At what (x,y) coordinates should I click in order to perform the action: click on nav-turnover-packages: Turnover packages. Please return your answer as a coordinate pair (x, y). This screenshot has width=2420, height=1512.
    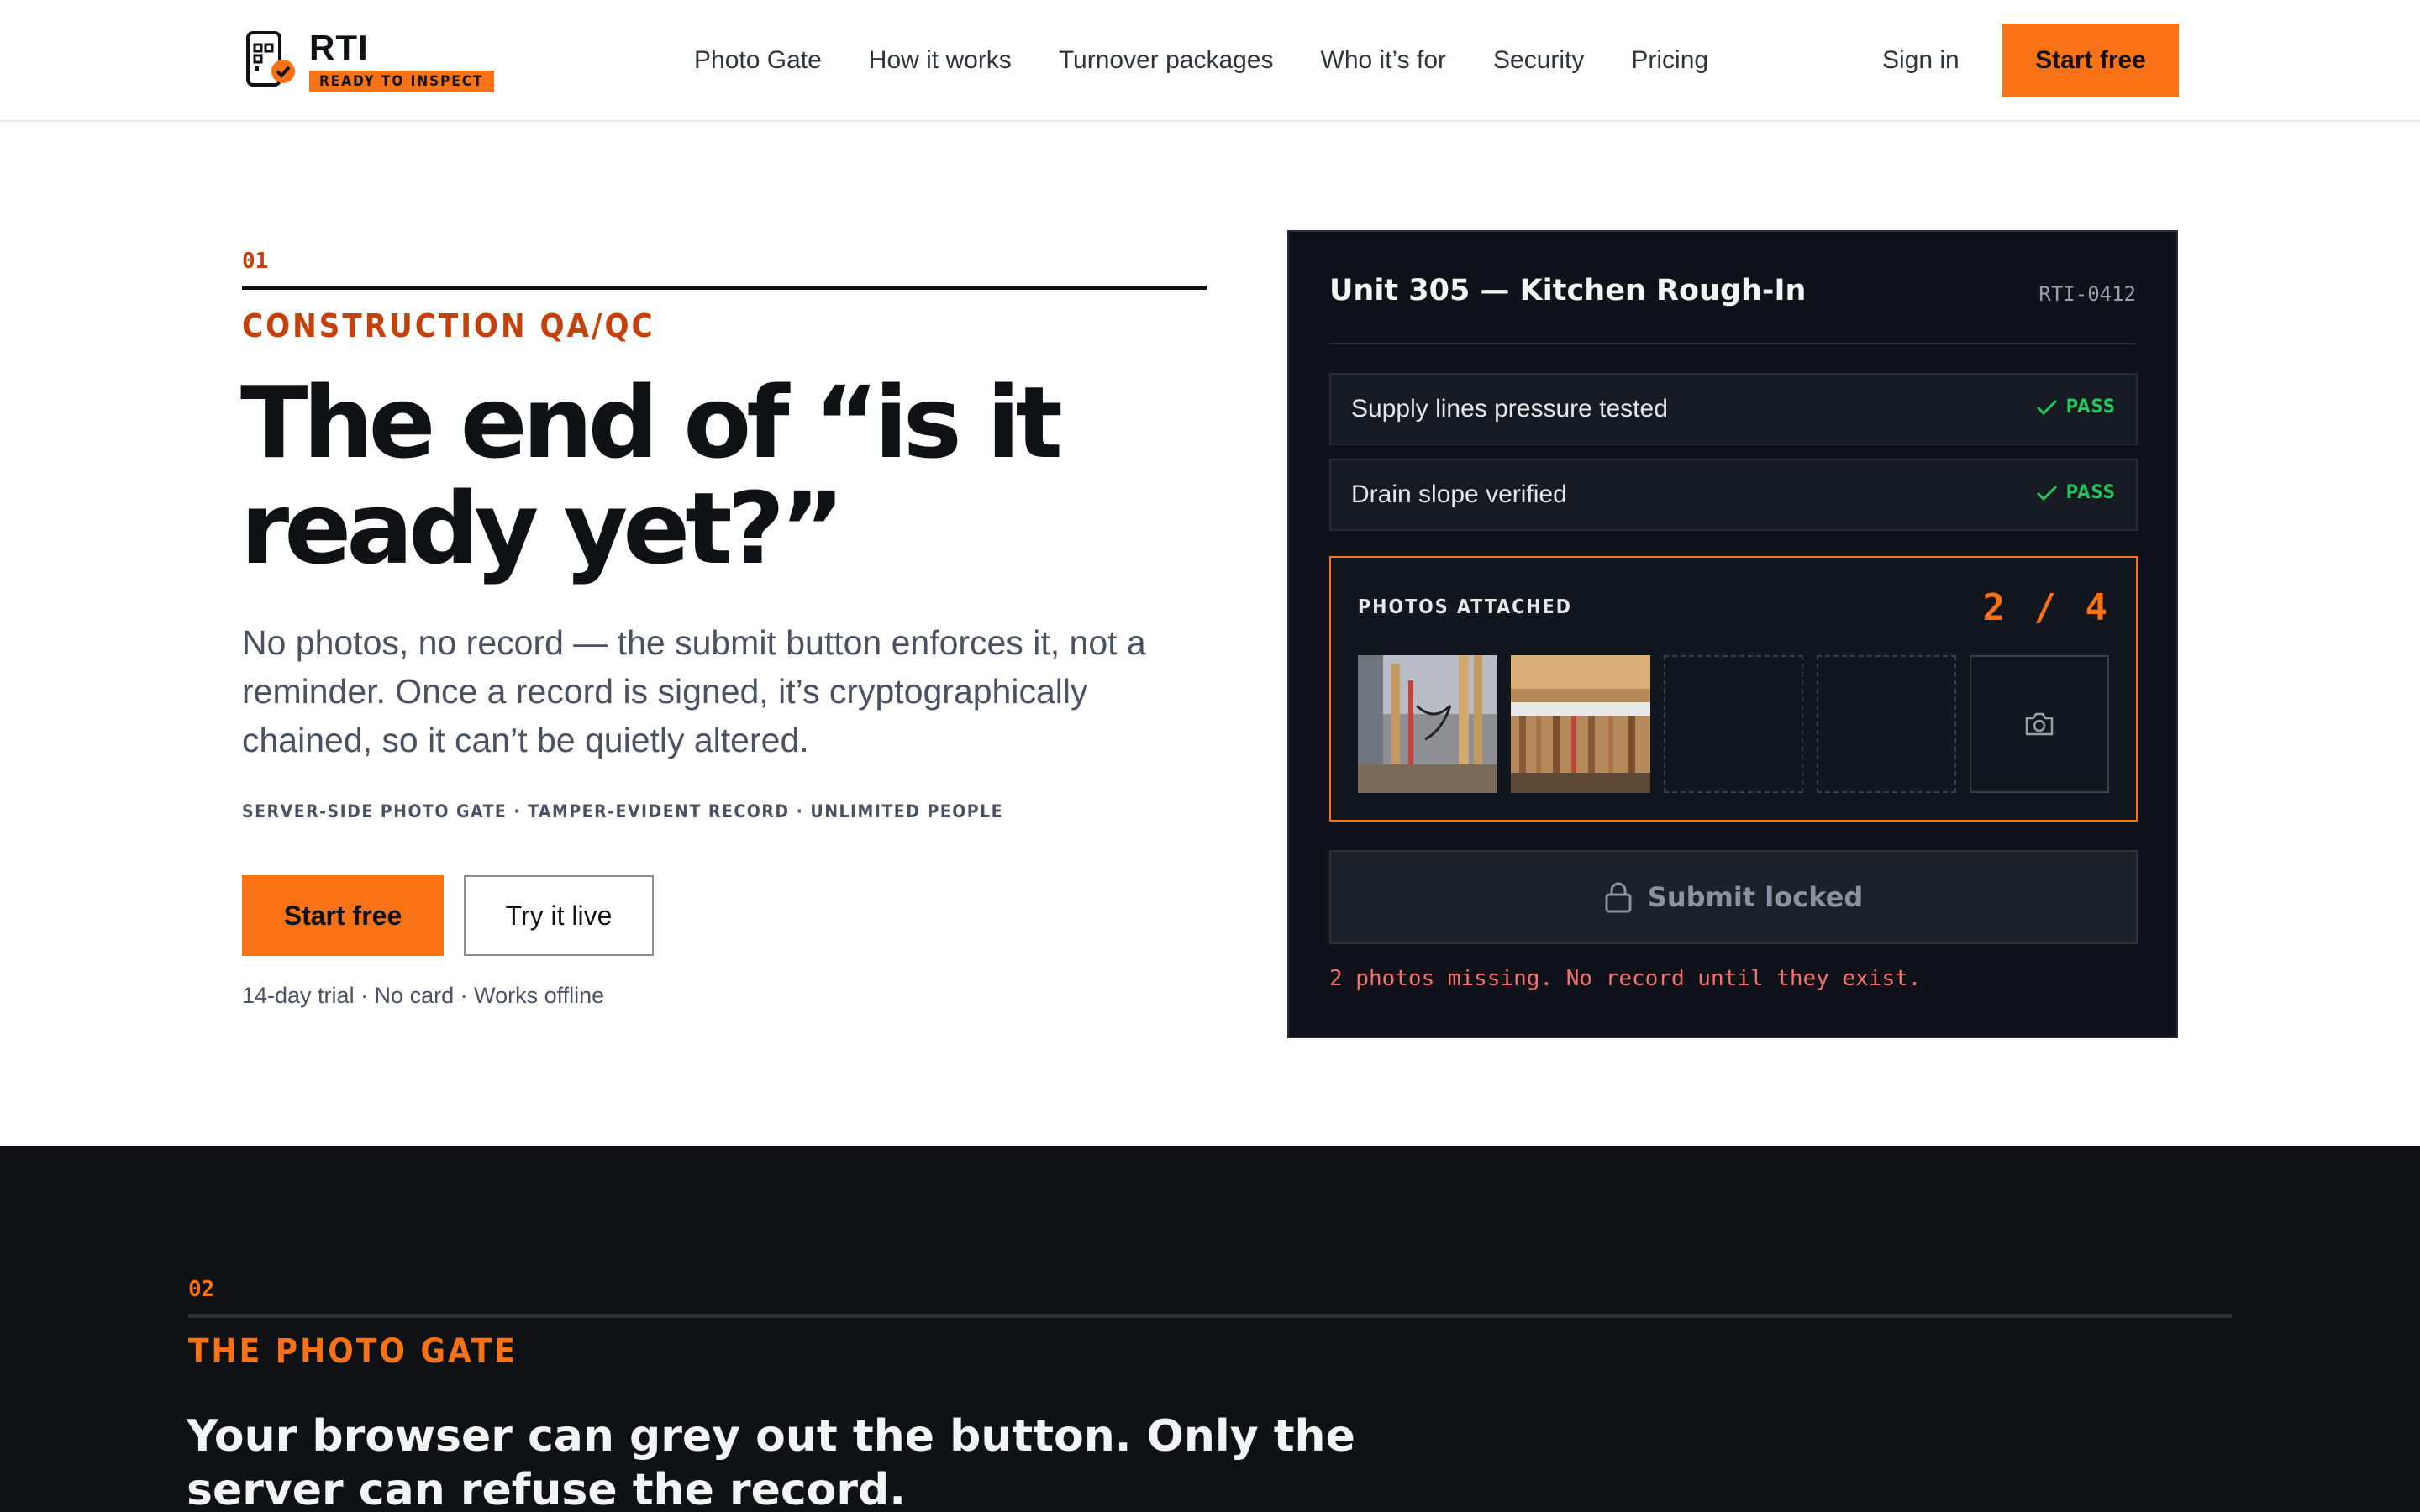
    Looking at the image, I should click on (1166, 60).